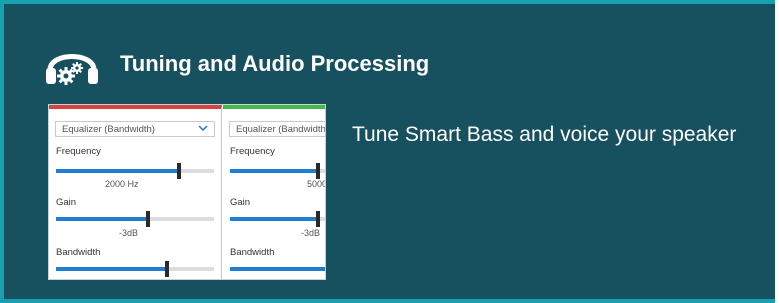  I want to click on frequency-value: 5000 Hz, so click(316, 184).